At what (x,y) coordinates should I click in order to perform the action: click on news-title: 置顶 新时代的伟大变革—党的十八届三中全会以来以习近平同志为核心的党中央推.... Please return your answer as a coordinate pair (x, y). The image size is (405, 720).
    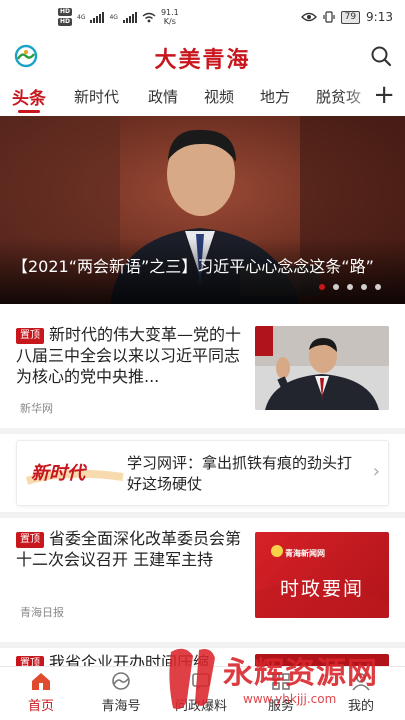
    Looking at the image, I should click on (130, 355).